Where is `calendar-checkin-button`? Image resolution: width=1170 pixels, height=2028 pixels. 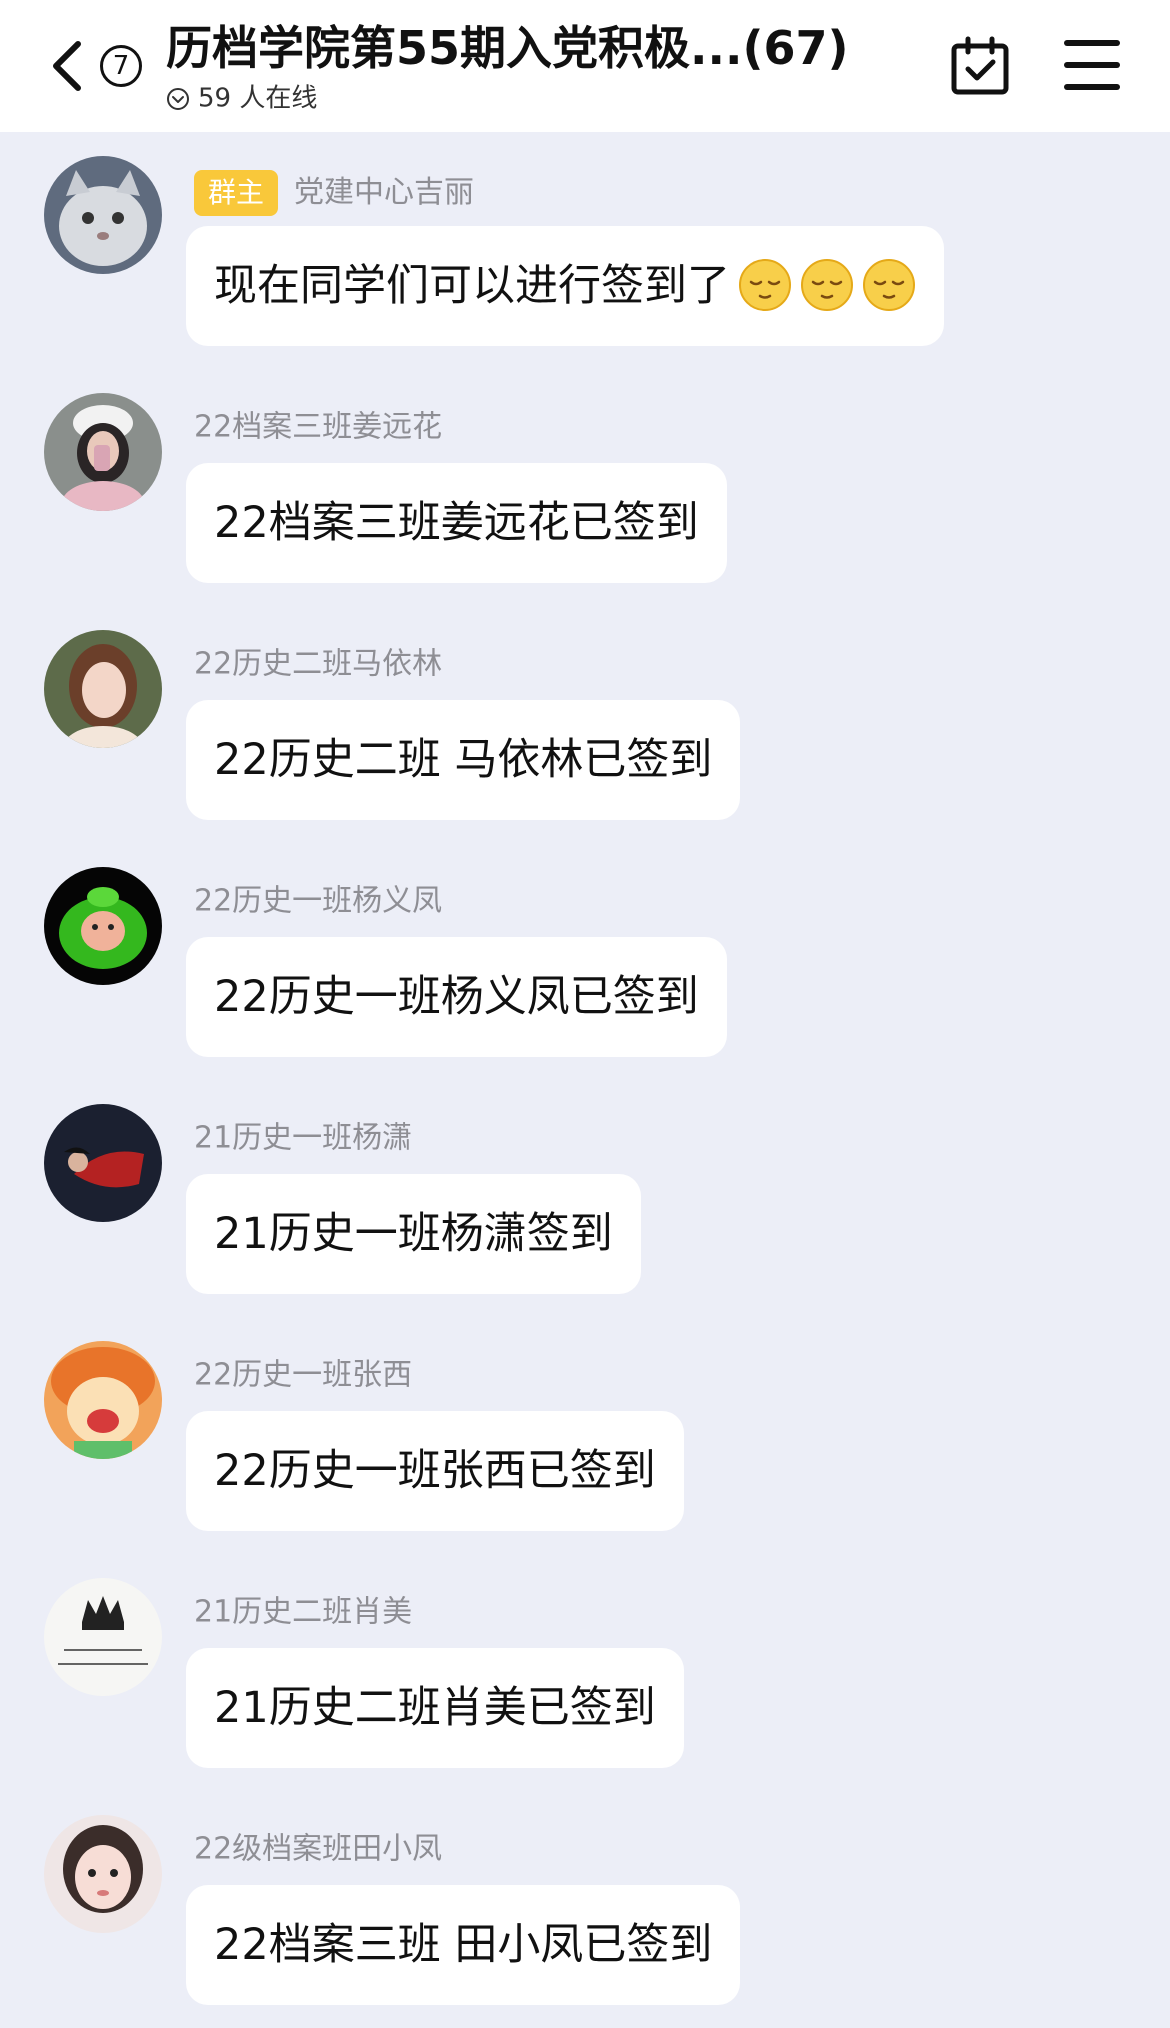 calendar-checkin-button is located at coordinates (980, 66).